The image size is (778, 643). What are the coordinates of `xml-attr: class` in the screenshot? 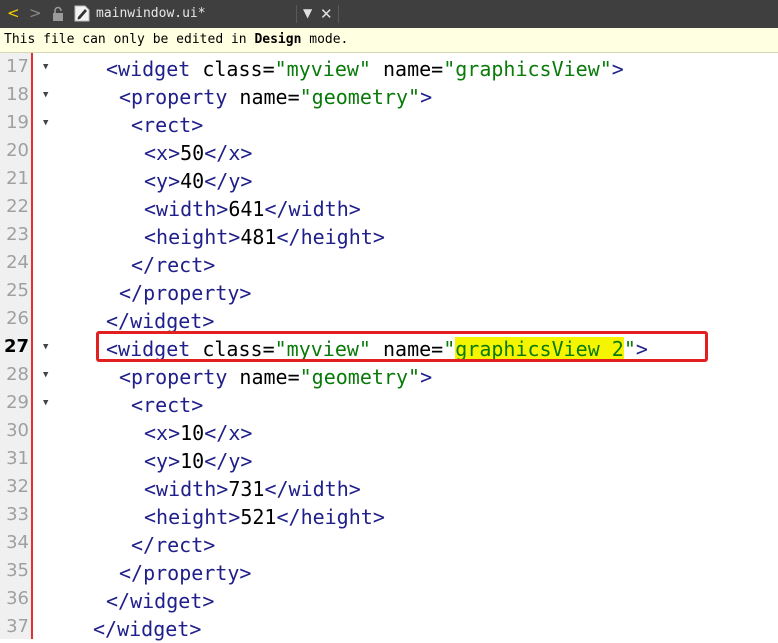 It's located at (232, 69).